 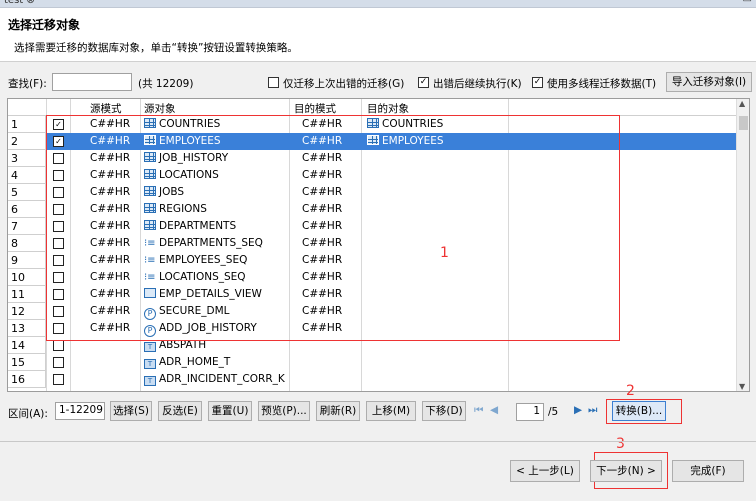 What do you see at coordinates (160, 108) in the screenshot?
I see `header-src-object: 源对象` at bounding box center [160, 108].